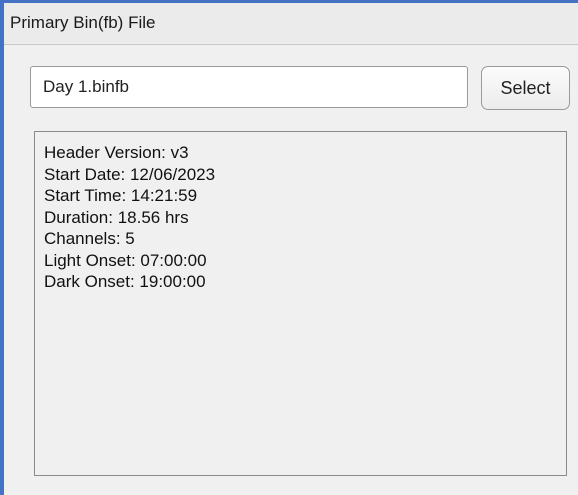 This screenshot has height=495, width=578. I want to click on info-start-date: Start Date: 12/06/2023, so click(130, 174).